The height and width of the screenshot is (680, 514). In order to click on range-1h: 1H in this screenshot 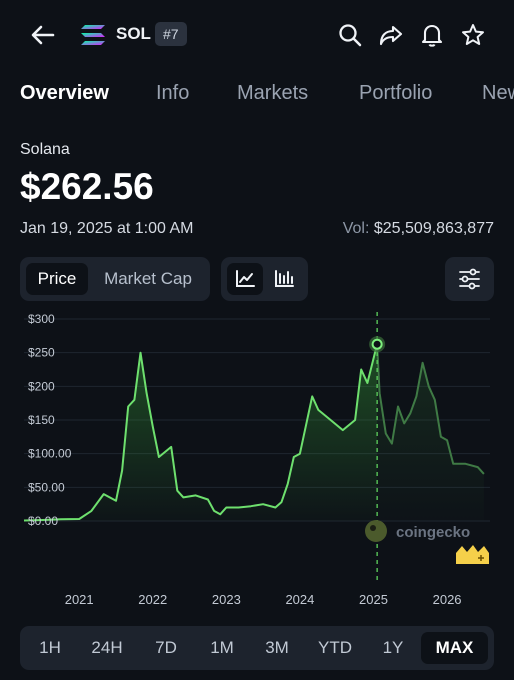, I will do `click(50, 648)`.